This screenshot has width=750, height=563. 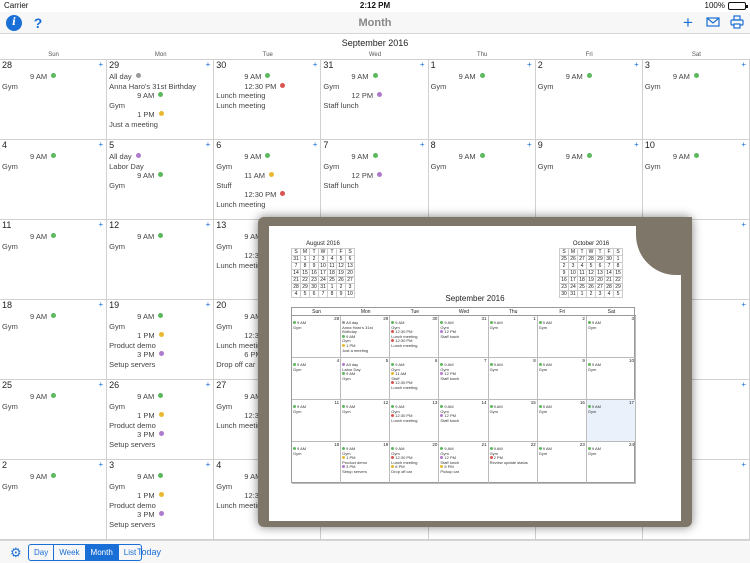 What do you see at coordinates (350, 280) in the screenshot?
I see `mini-day: 27` at bounding box center [350, 280].